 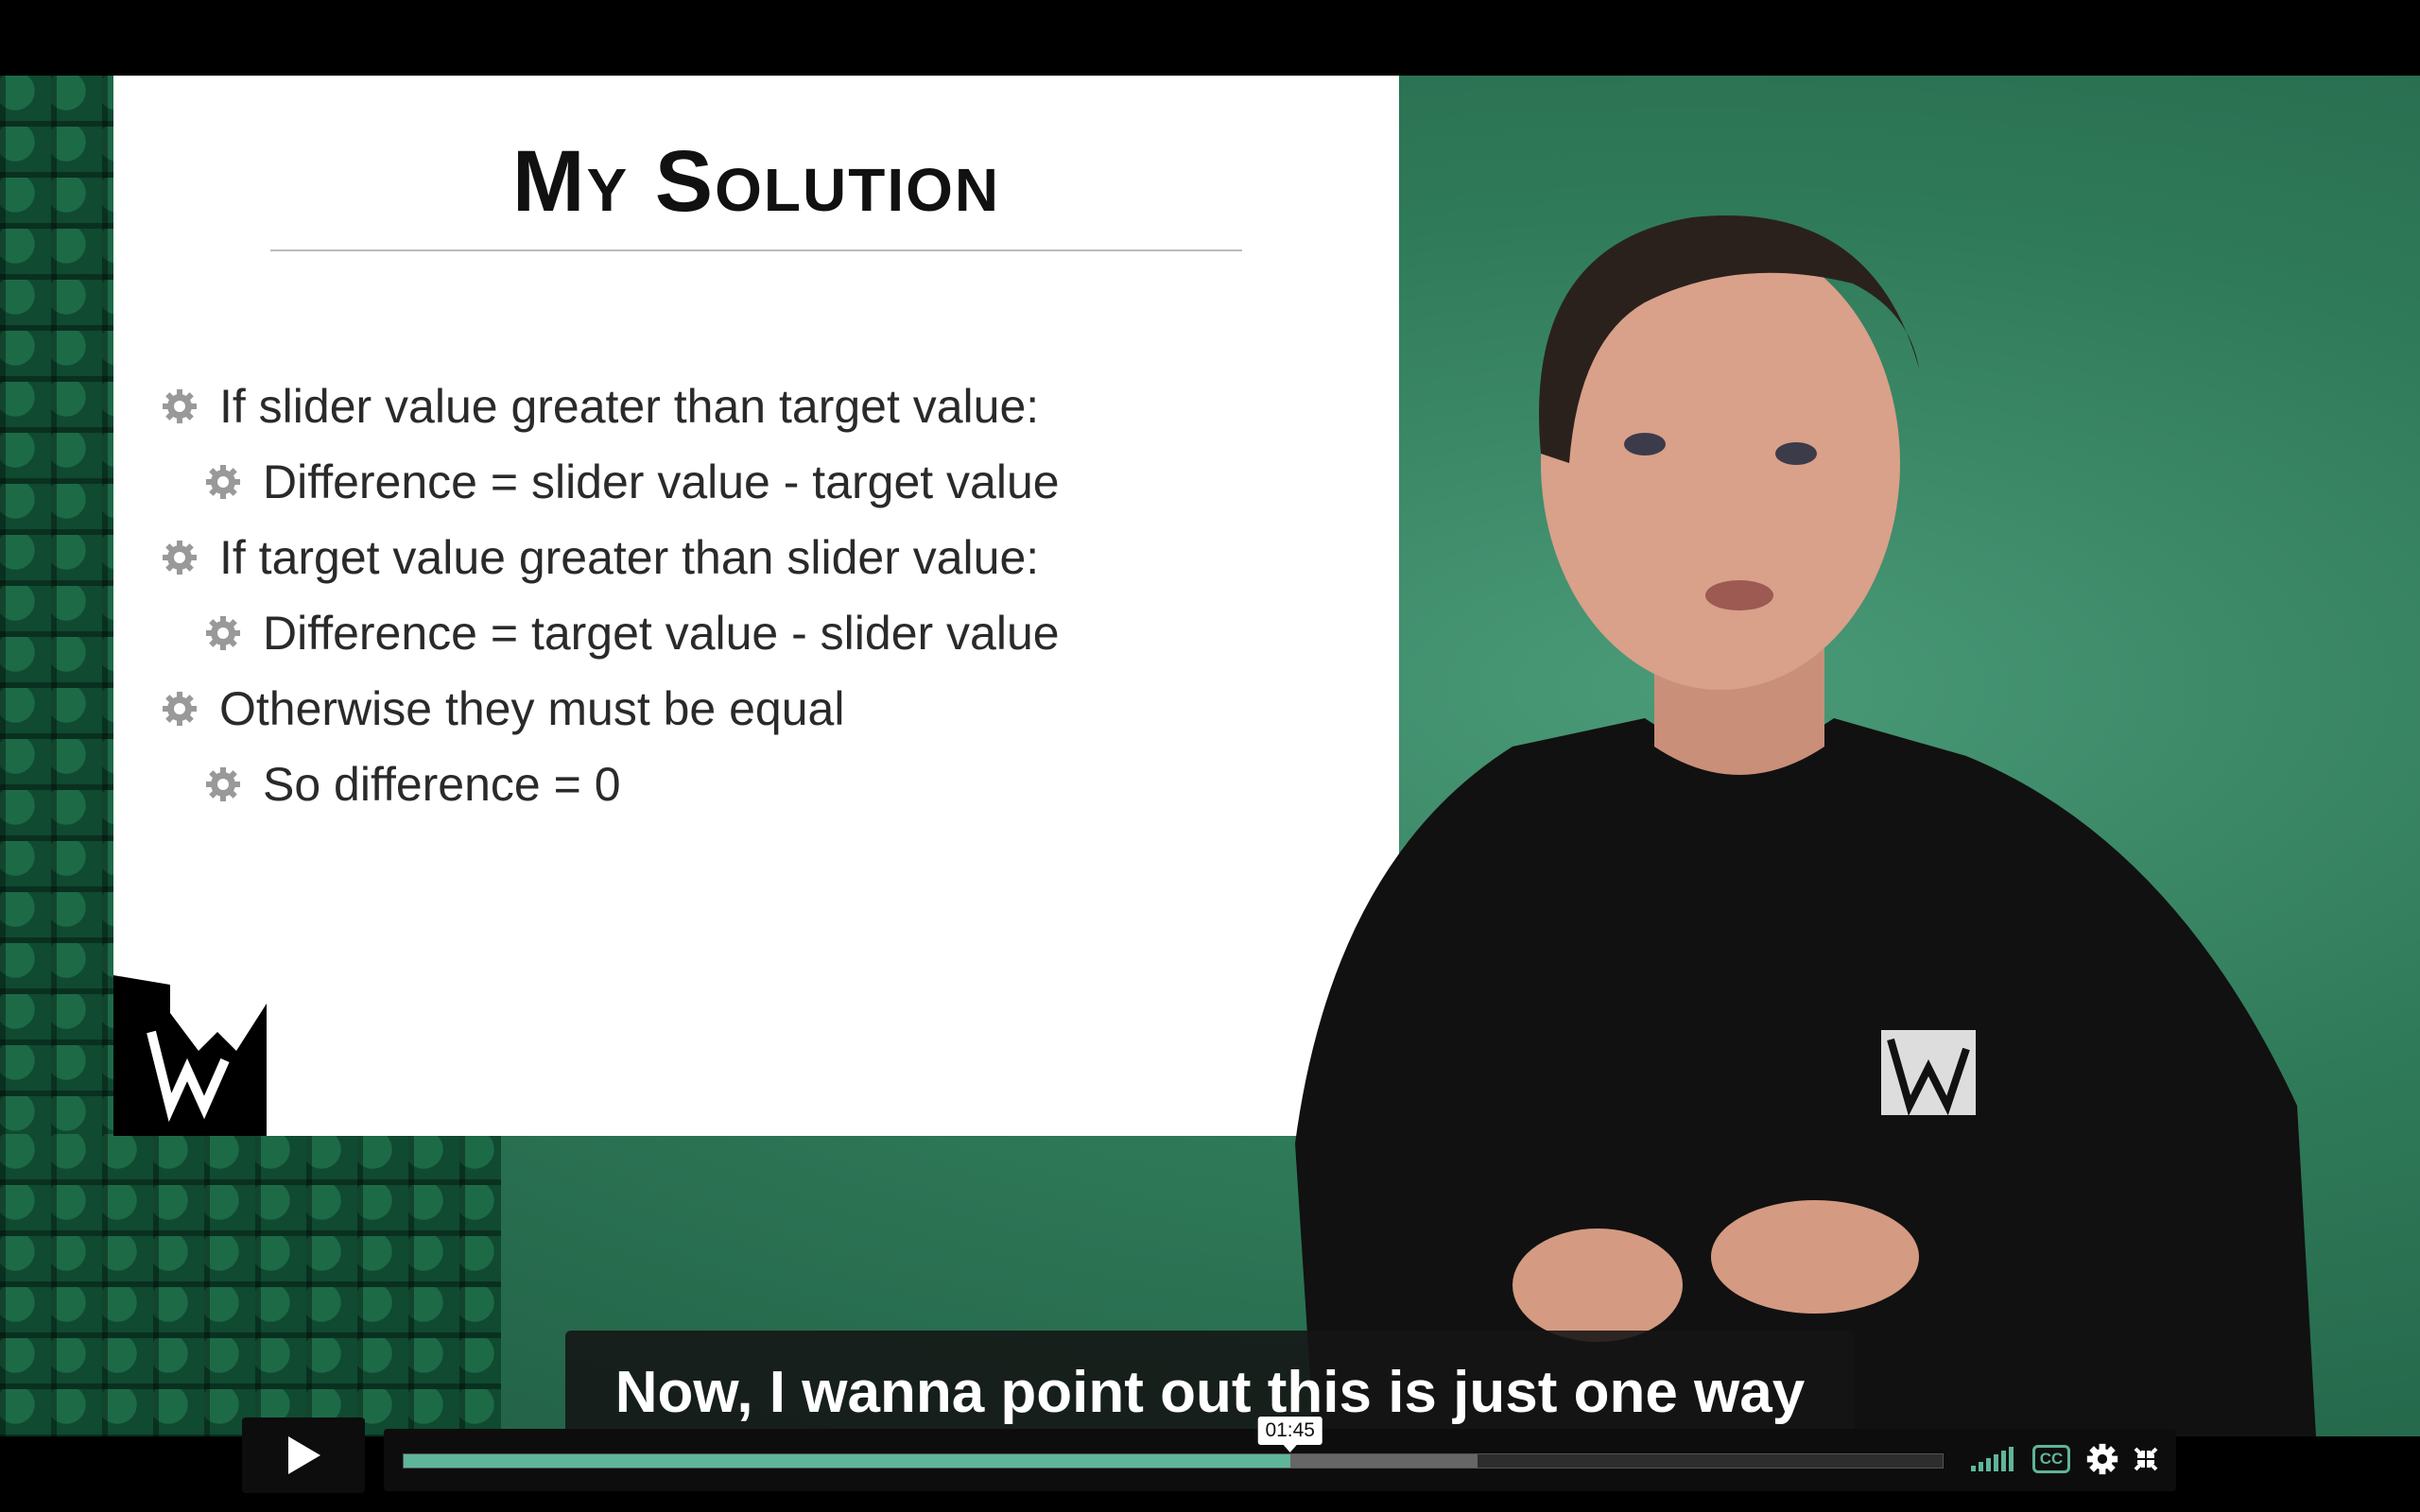 What do you see at coordinates (190, 1055) in the screenshot?
I see `rw-logo` at bounding box center [190, 1055].